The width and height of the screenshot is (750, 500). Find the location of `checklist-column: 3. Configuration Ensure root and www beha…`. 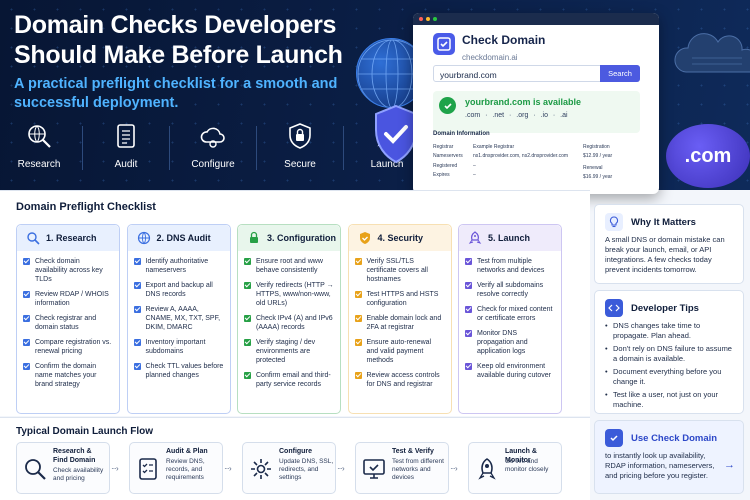

checklist-column: 3. Configuration Ensure root and www beha… is located at coordinates (289, 319).